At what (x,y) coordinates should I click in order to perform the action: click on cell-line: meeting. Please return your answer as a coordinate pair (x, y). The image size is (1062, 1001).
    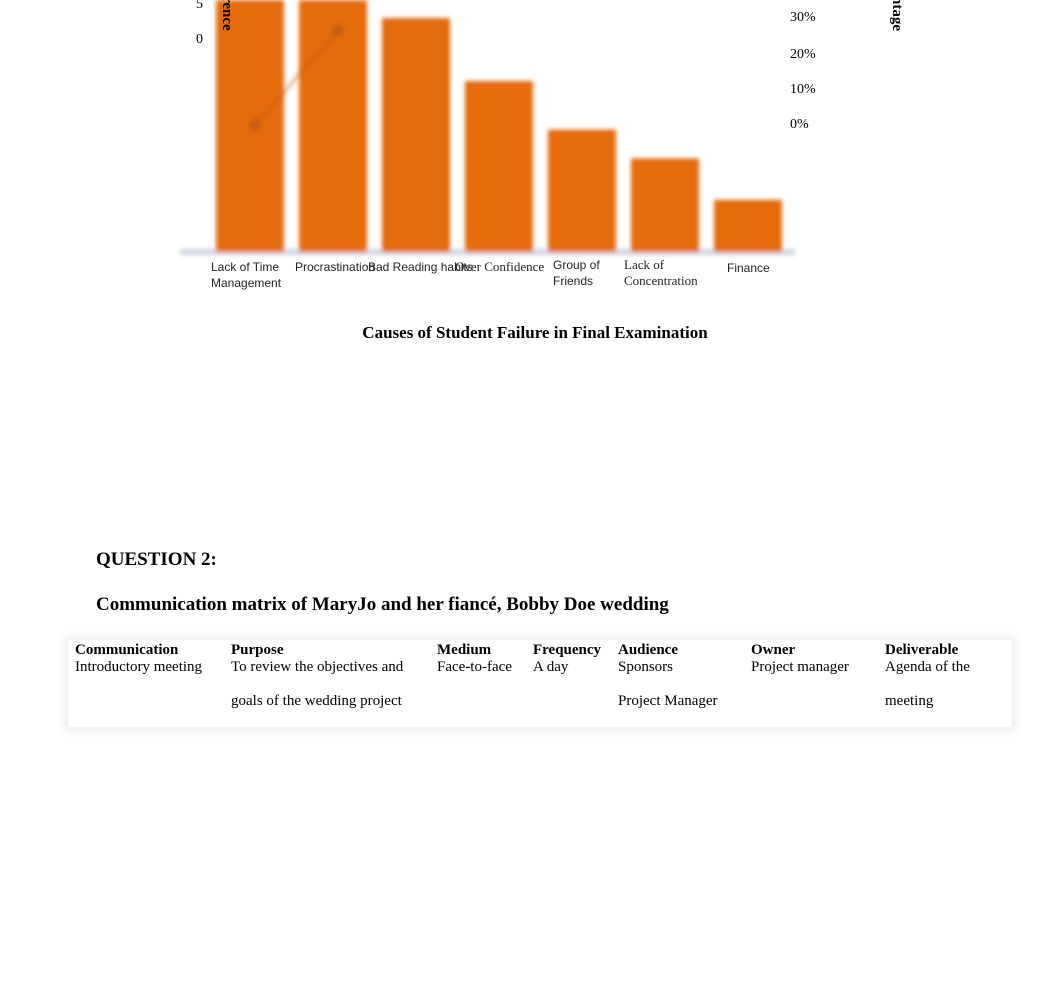
    Looking at the image, I should click on (909, 701).